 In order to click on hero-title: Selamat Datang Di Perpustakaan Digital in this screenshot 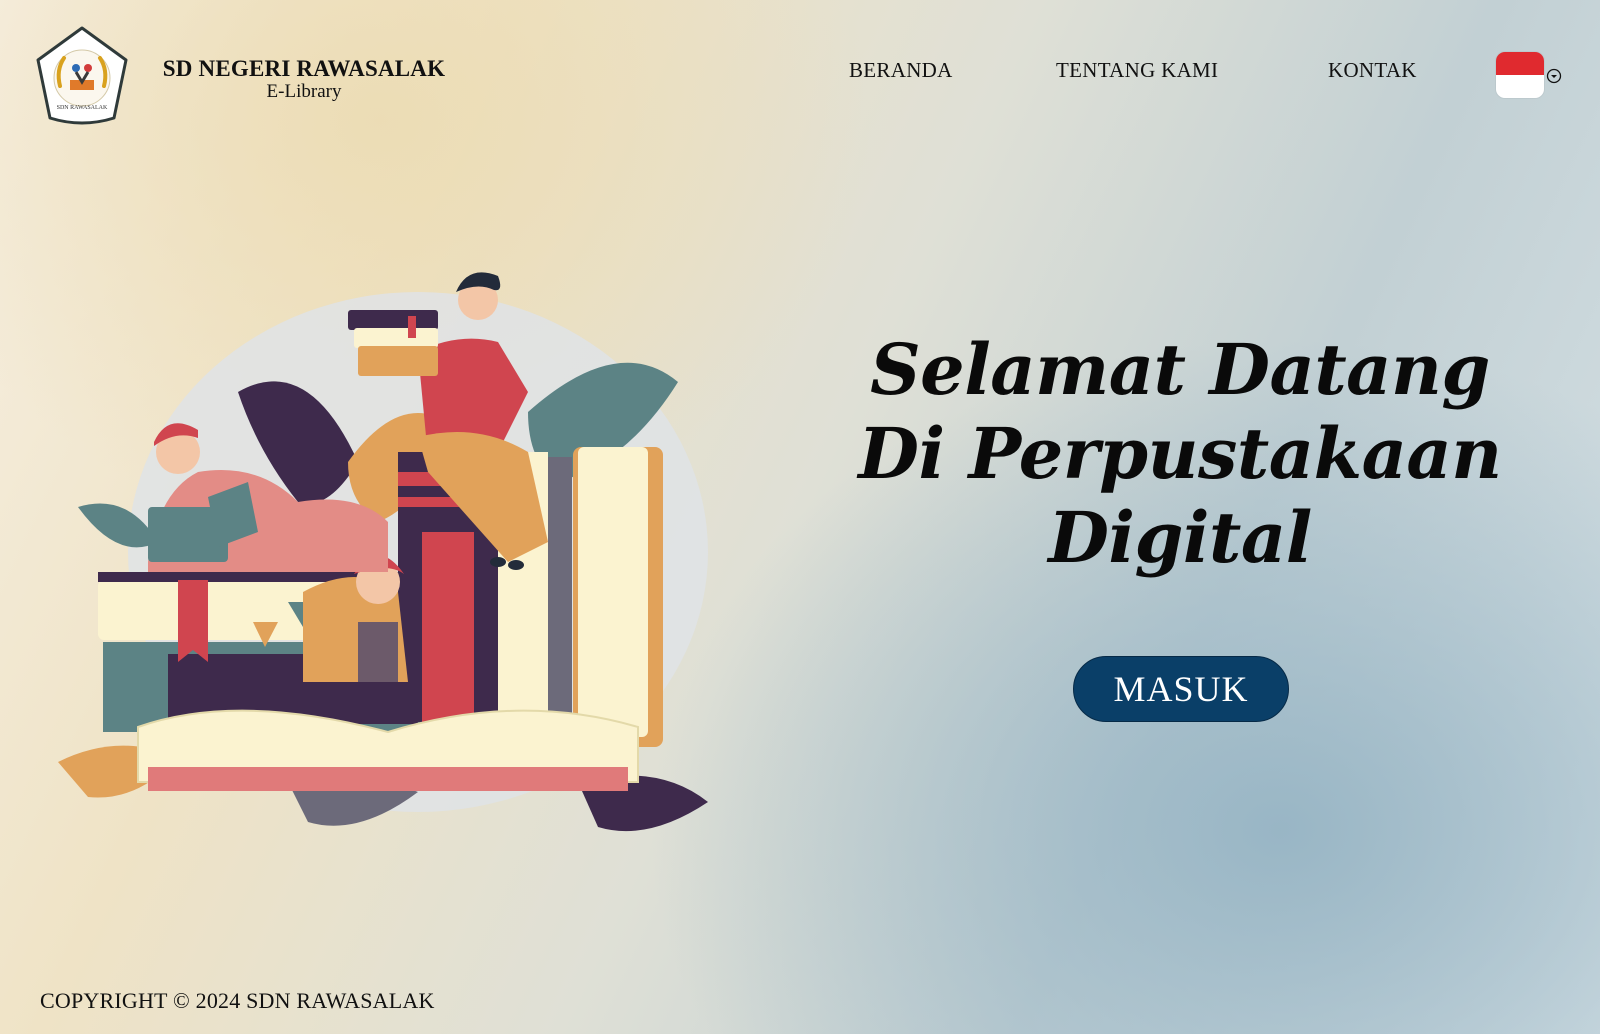, I will do `click(1180, 454)`.